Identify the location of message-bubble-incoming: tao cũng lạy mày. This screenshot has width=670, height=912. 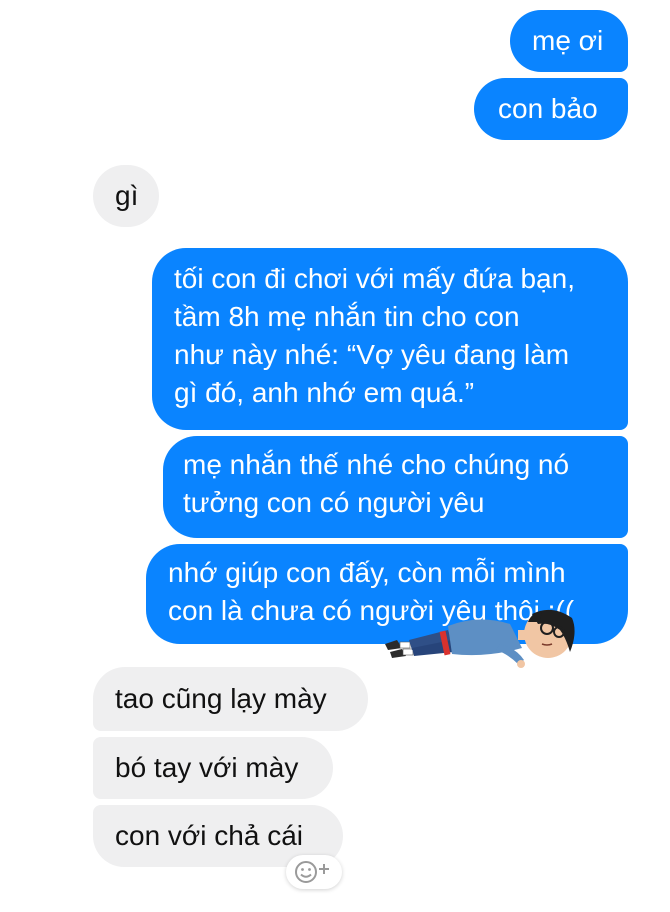
(230, 699).